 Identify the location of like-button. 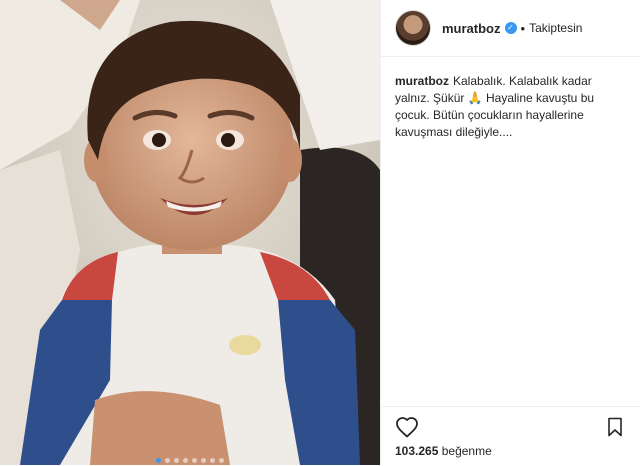
(407, 427).